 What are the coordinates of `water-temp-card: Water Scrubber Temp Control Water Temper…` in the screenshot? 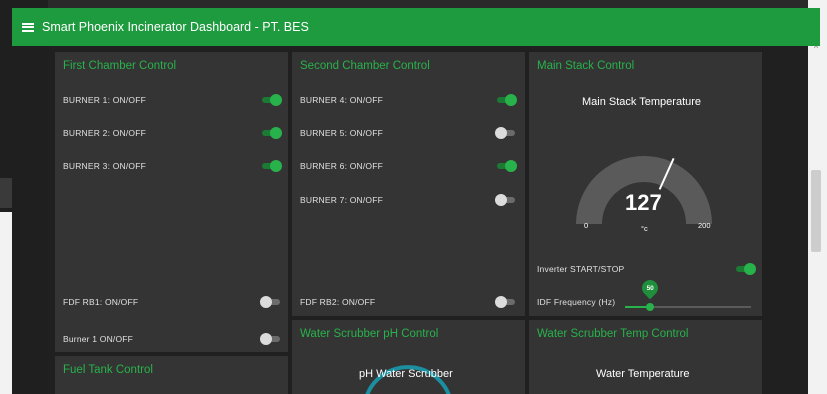 It's located at (645, 357).